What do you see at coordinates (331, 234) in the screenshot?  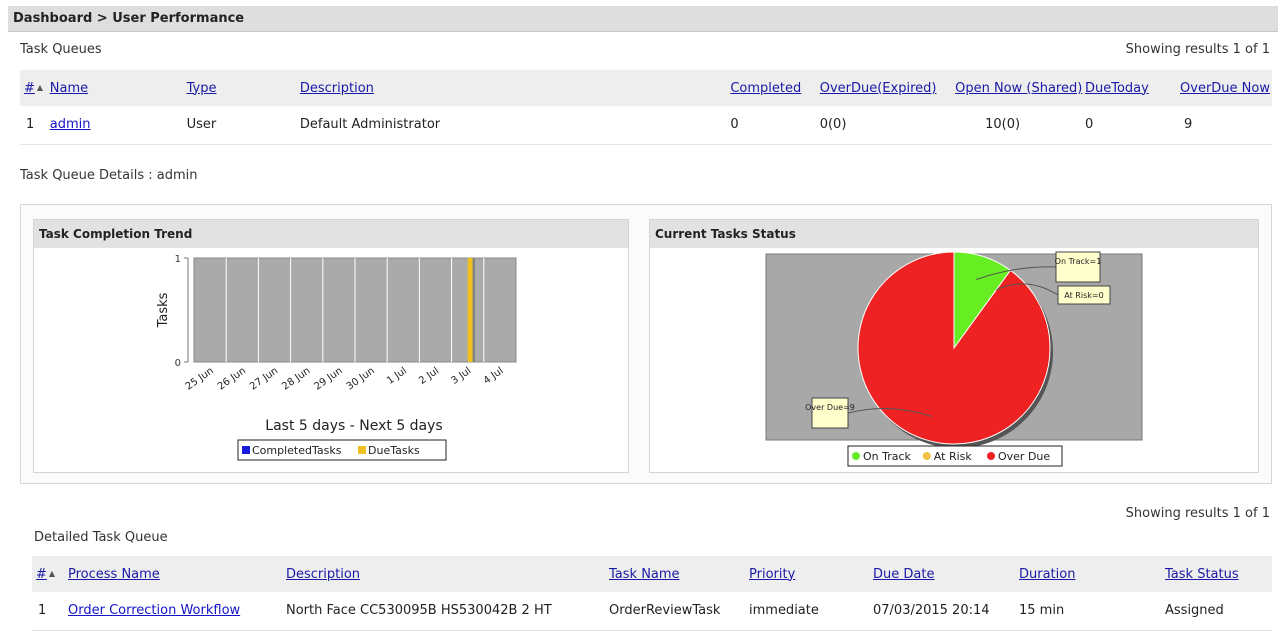 I see `trend-panel-title: Task Completion Trend` at bounding box center [331, 234].